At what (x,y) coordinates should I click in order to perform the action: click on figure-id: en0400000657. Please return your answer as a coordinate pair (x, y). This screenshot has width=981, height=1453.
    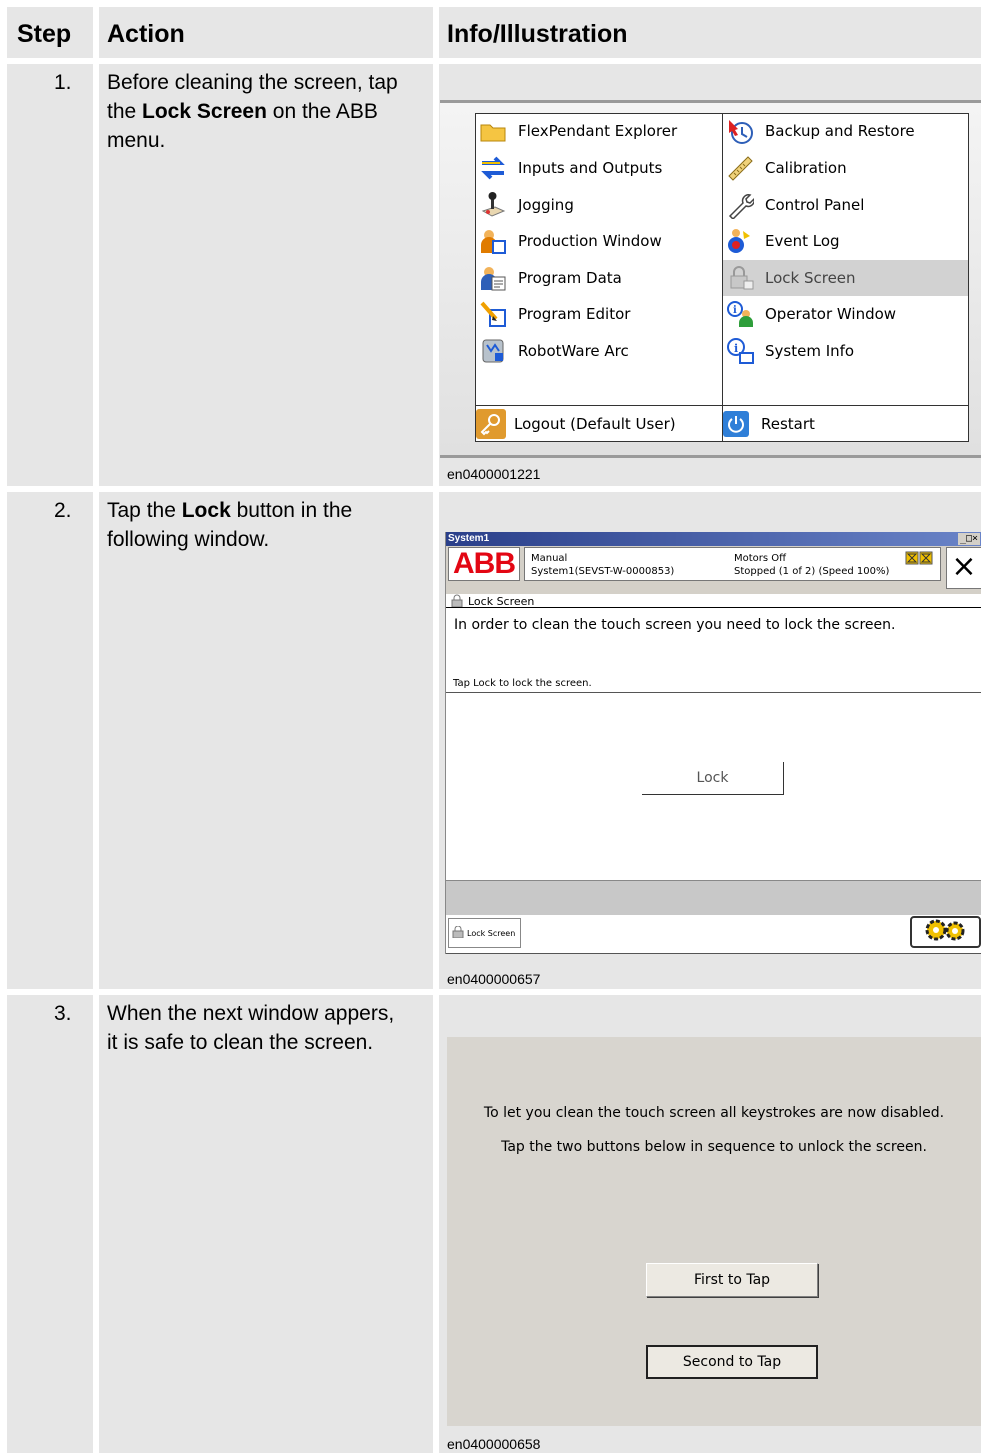
    Looking at the image, I should click on (494, 979).